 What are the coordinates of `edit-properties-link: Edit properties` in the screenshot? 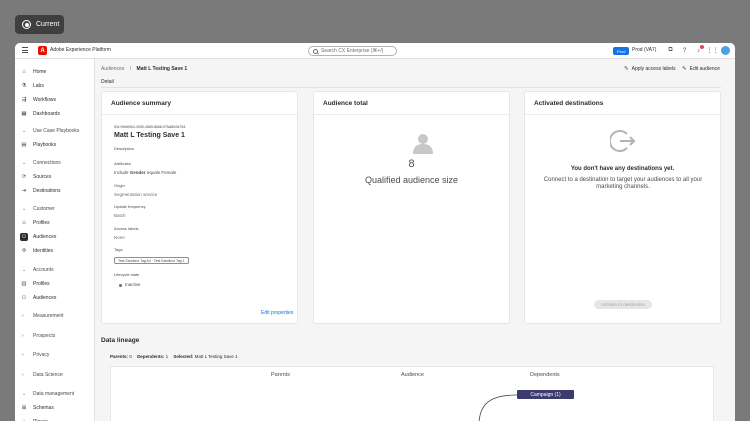 It's located at (277, 313).